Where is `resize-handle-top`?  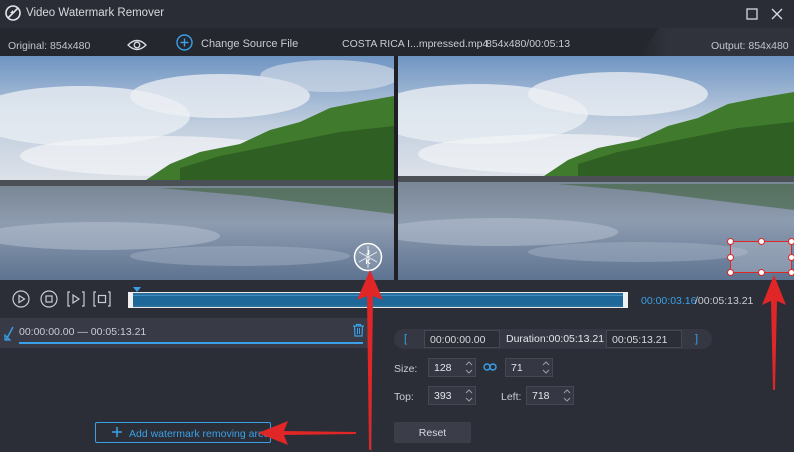 resize-handle-top is located at coordinates (761, 241).